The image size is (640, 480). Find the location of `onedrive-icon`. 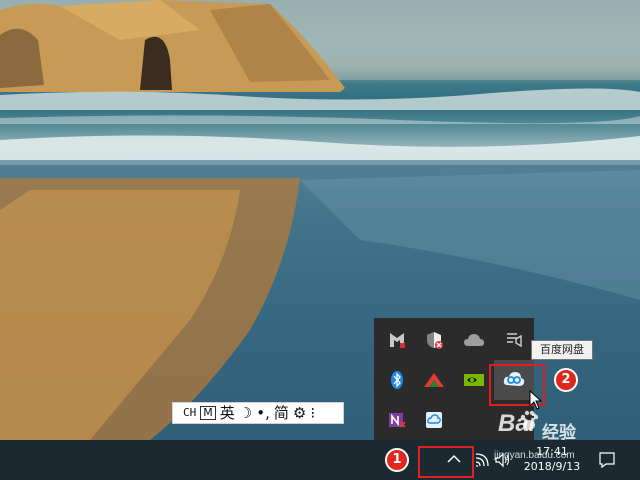

onedrive-icon is located at coordinates (474, 340).